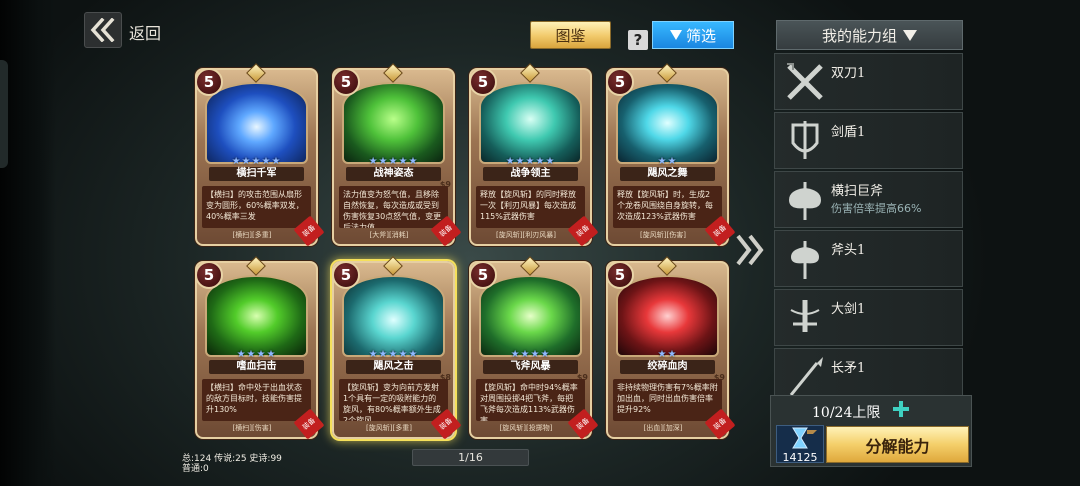 This screenshot has height=486, width=1080. Describe the element at coordinates (393, 174) in the screenshot. I see `card-name: 战神姿态` at that location.